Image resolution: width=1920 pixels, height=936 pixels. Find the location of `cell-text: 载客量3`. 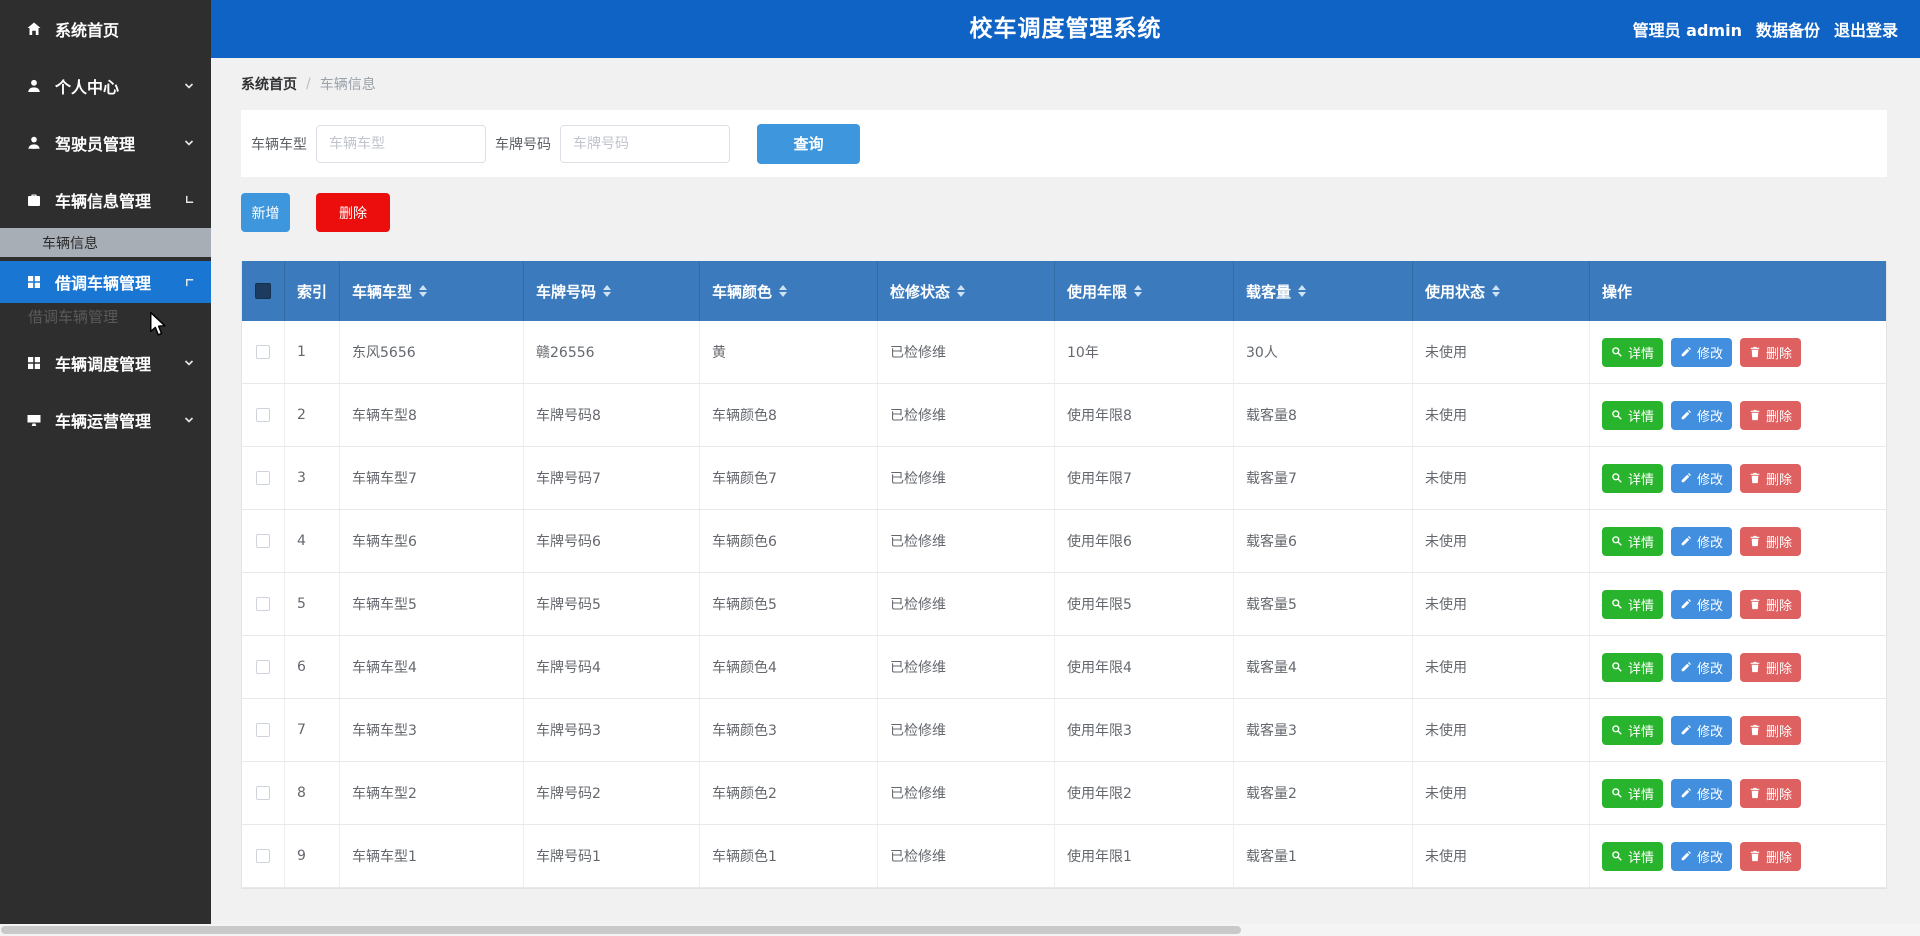

cell-text: 载客量3 is located at coordinates (1271, 731).